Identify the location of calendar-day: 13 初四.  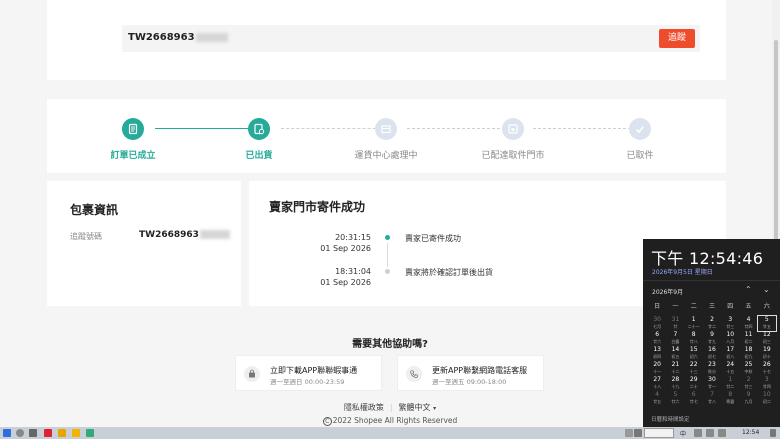
(657, 353).